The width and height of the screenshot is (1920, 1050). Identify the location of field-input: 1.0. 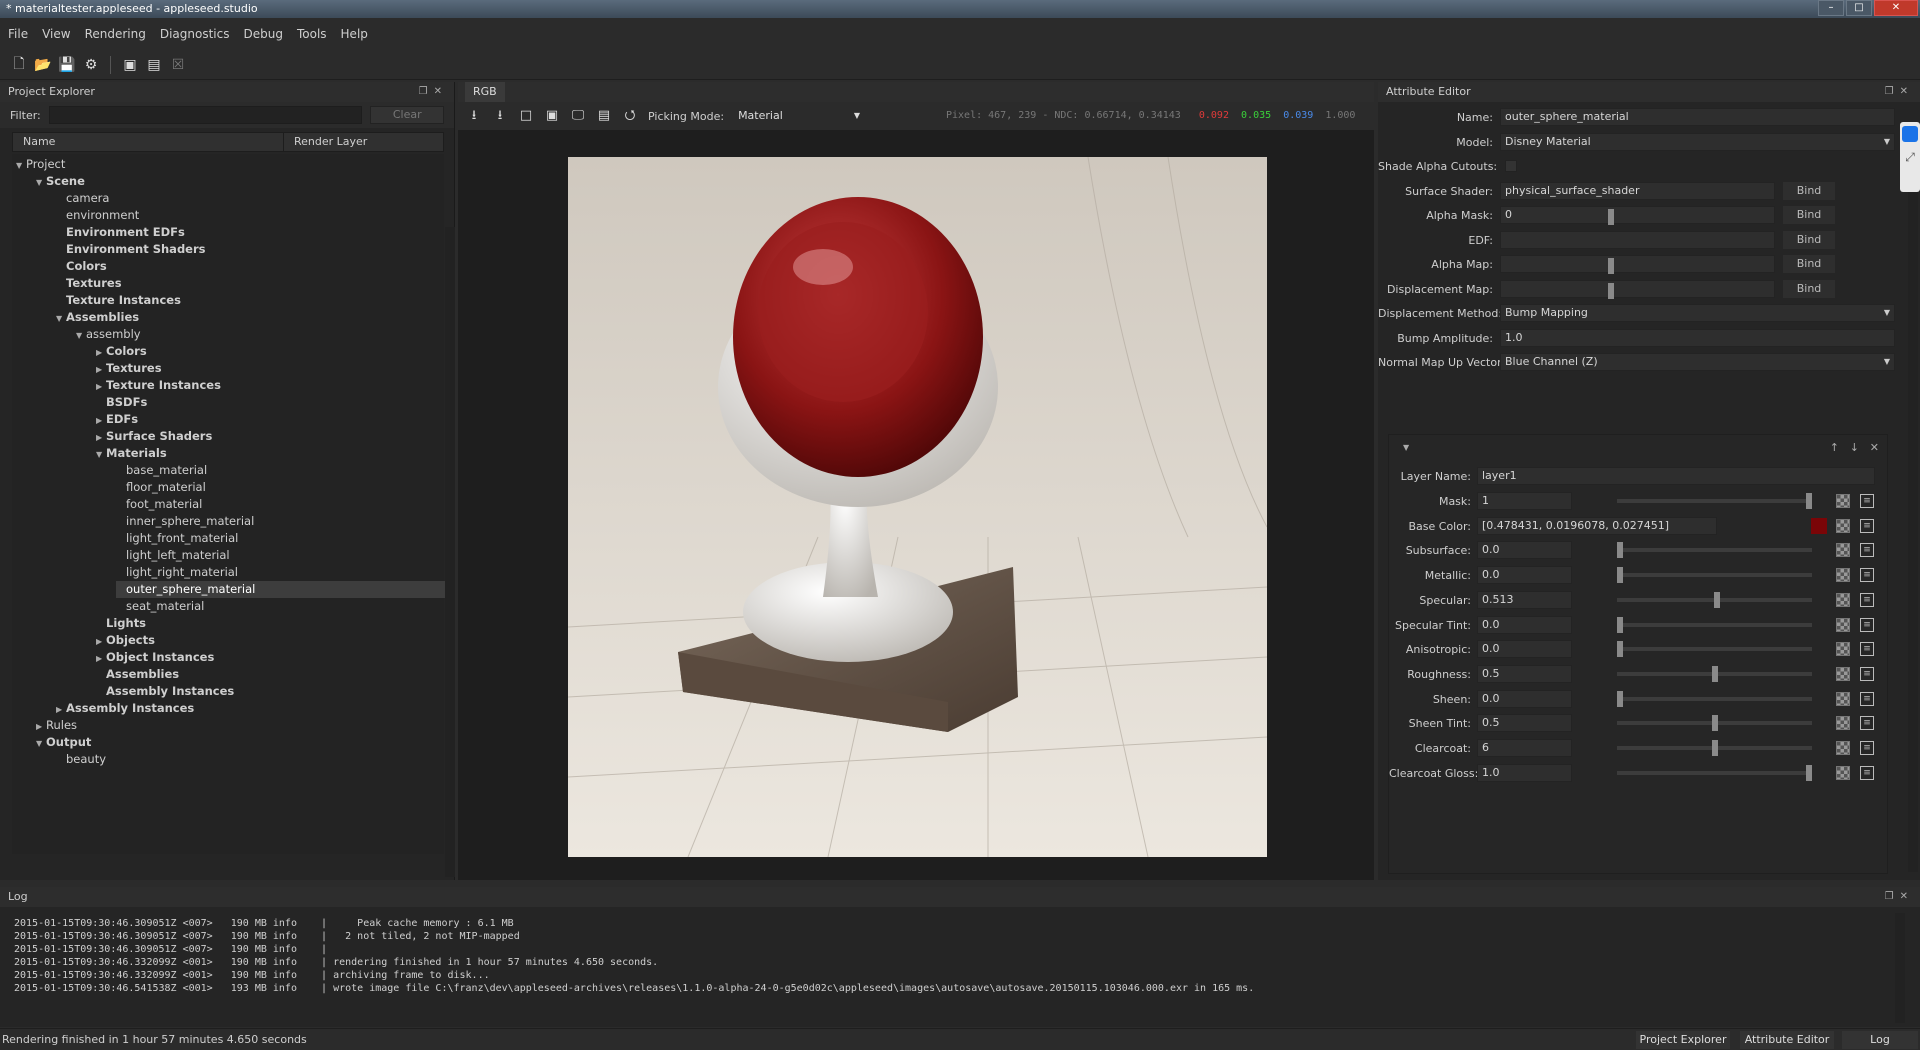
(1697, 337).